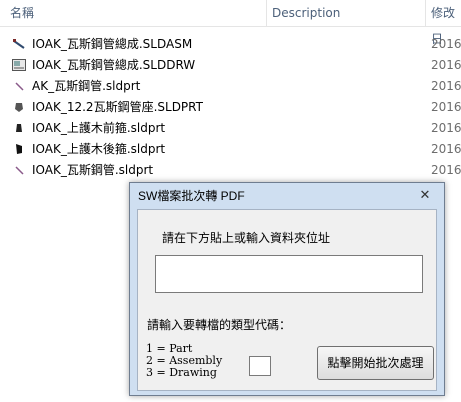 This screenshot has height=402, width=461. What do you see at coordinates (191, 196) in the screenshot?
I see `dialog-title: SW檔案批次轉 PDF` at bounding box center [191, 196].